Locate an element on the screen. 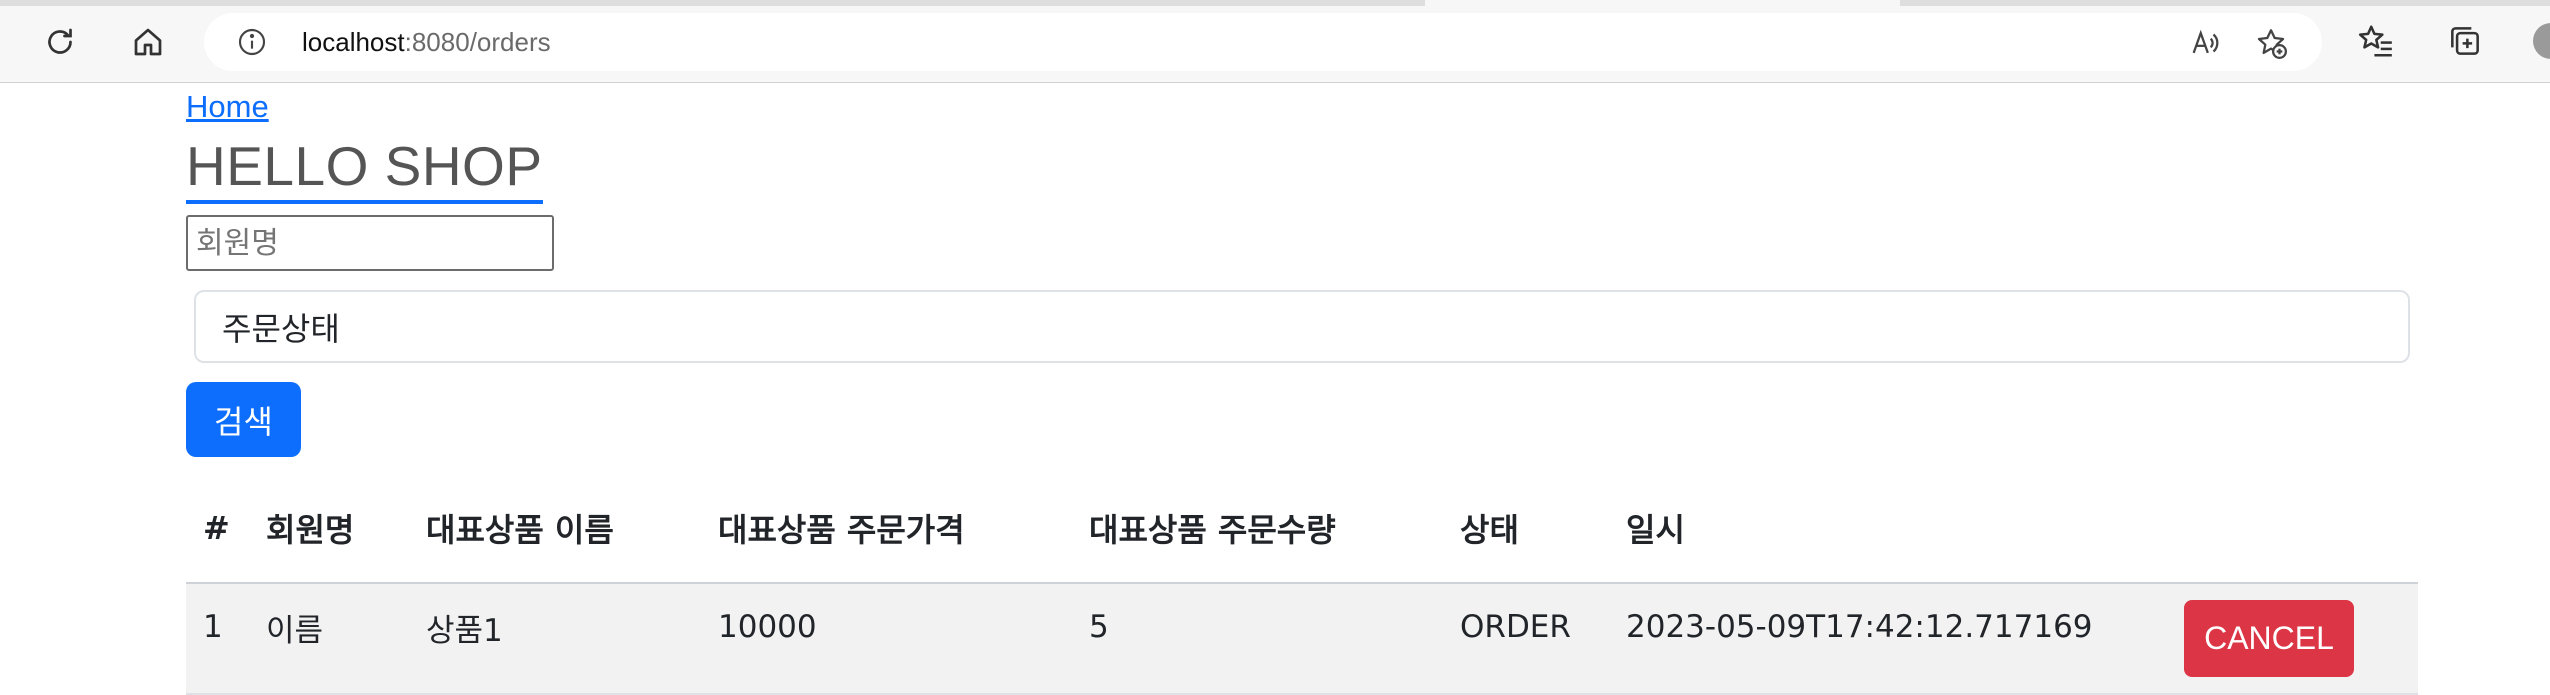  header-number: # is located at coordinates (216, 528).